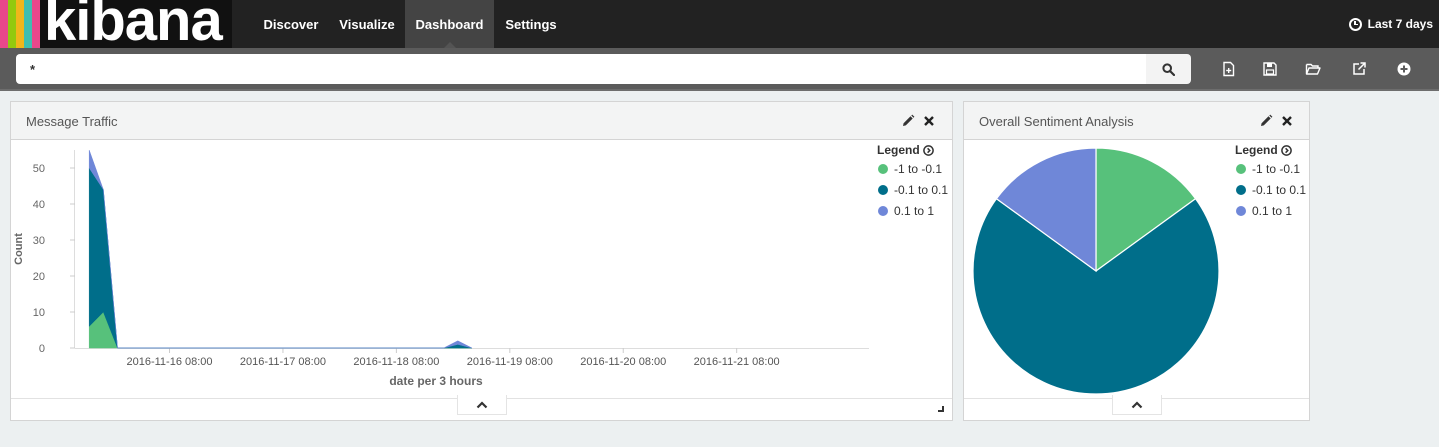 This screenshot has width=1439, height=447. I want to click on save-icon, so click(1270, 69).